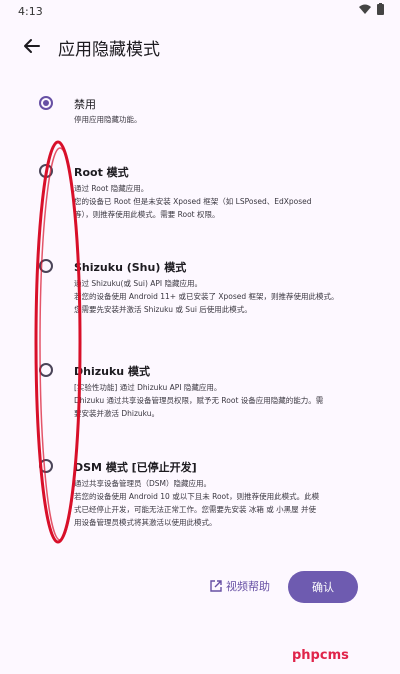 The image size is (400, 674). I want to click on video-help-label: 视频帮助, so click(248, 586).